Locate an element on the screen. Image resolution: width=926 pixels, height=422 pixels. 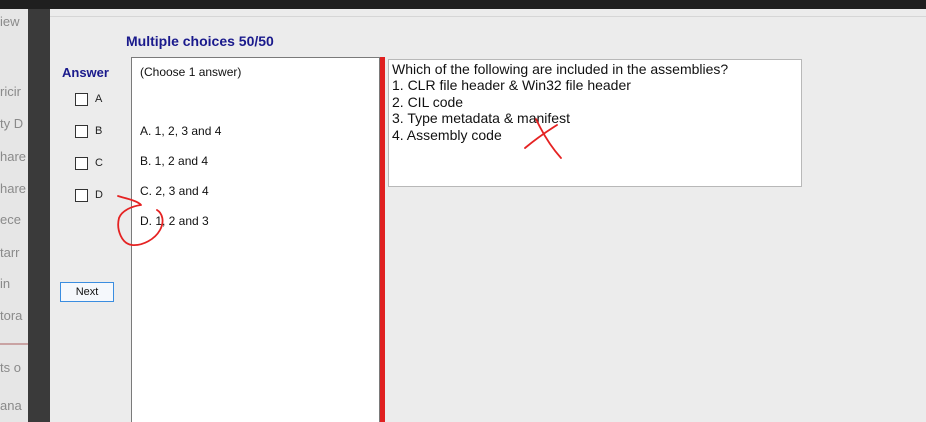
checkbox-label: B is located at coordinates (99, 131).